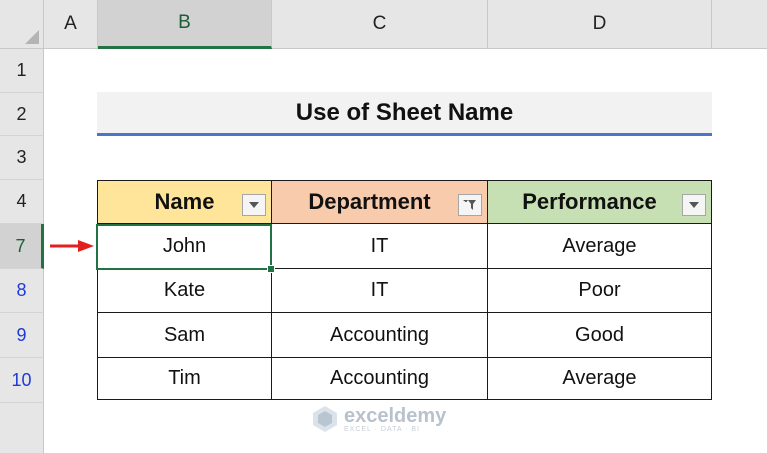  I want to click on table-cell: Kate, so click(184, 291).